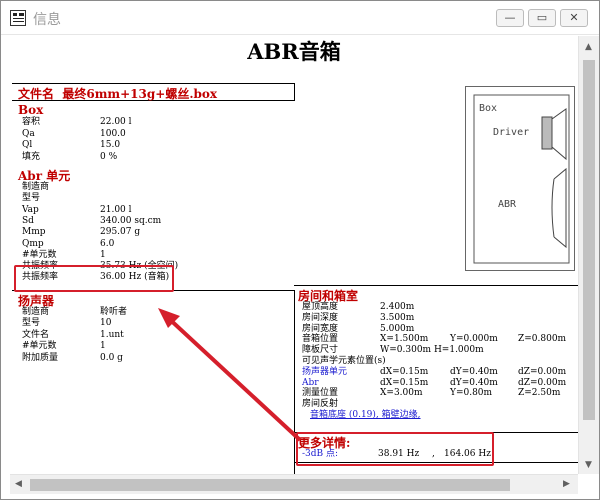  I want to click on room-row-c1: W=0.300m H=1.000m, so click(432, 350).